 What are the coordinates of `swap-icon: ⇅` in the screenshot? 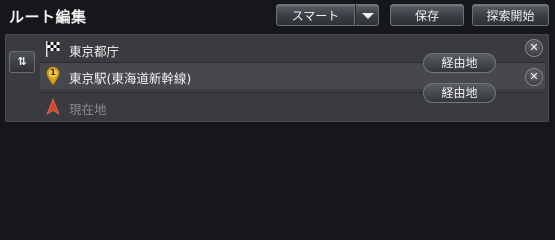 It's located at (22, 61).